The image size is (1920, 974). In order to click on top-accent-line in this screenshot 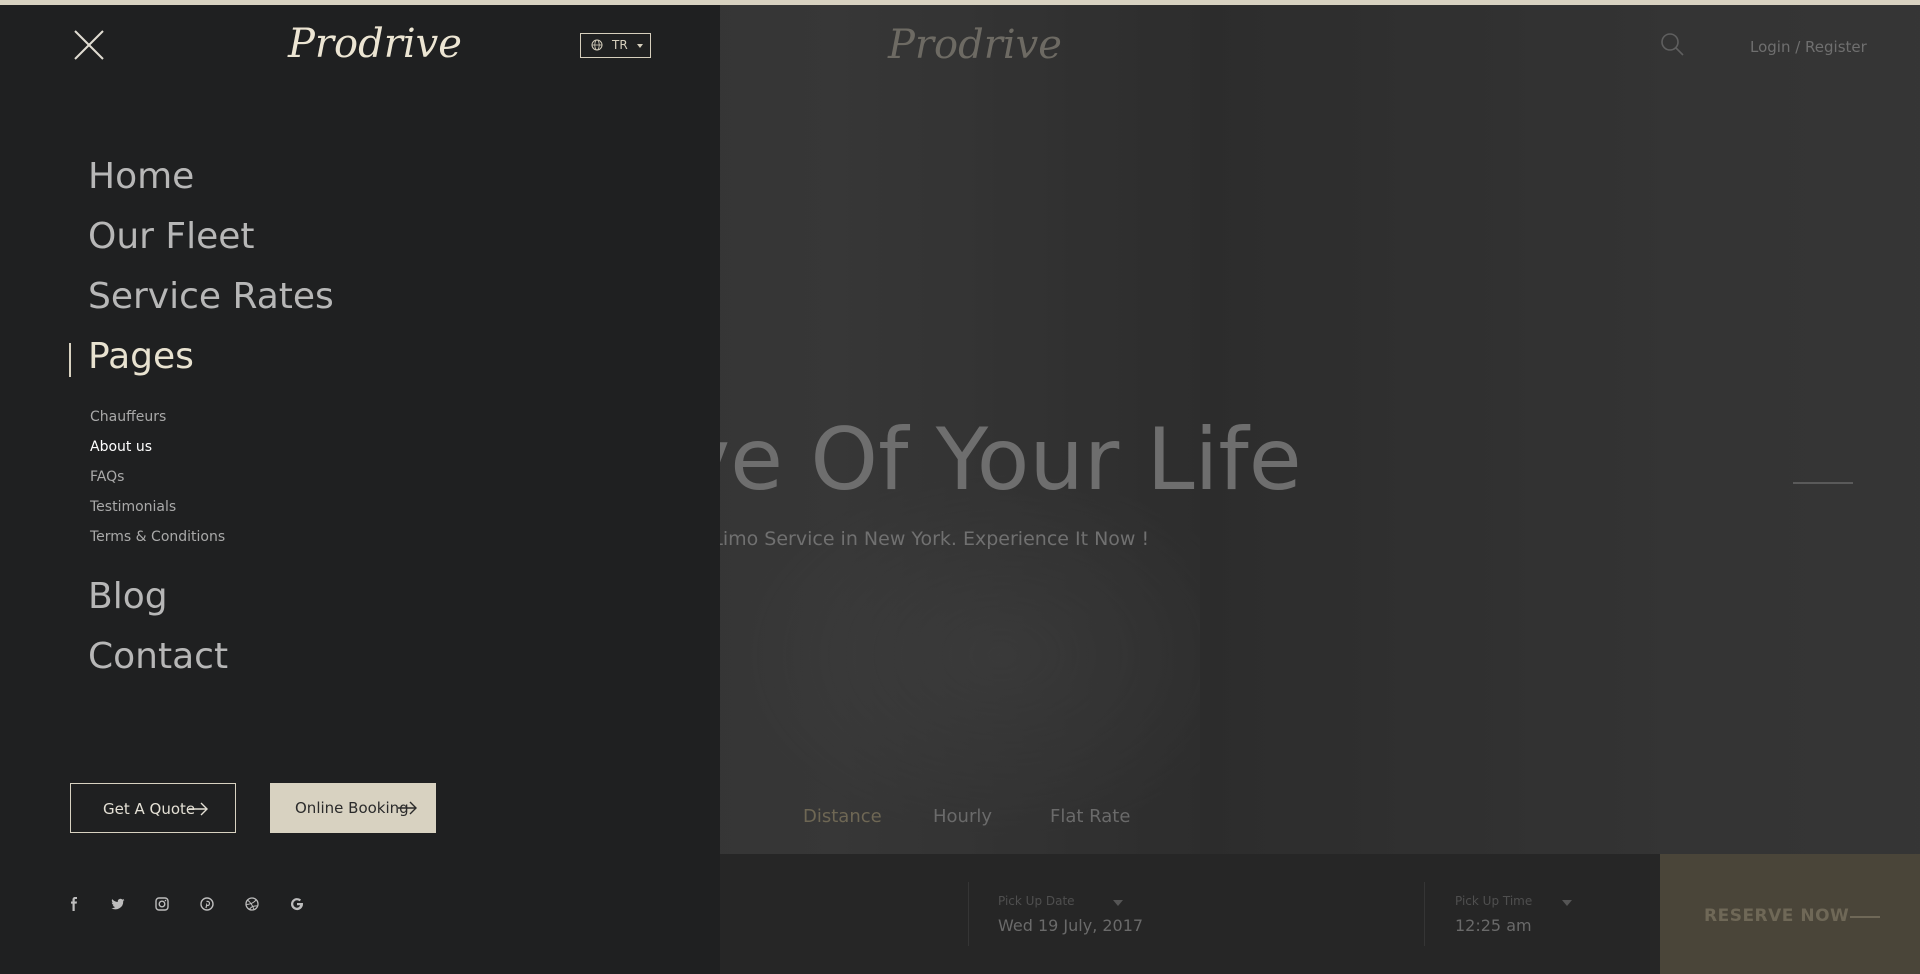, I will do `click(960, 2)`.